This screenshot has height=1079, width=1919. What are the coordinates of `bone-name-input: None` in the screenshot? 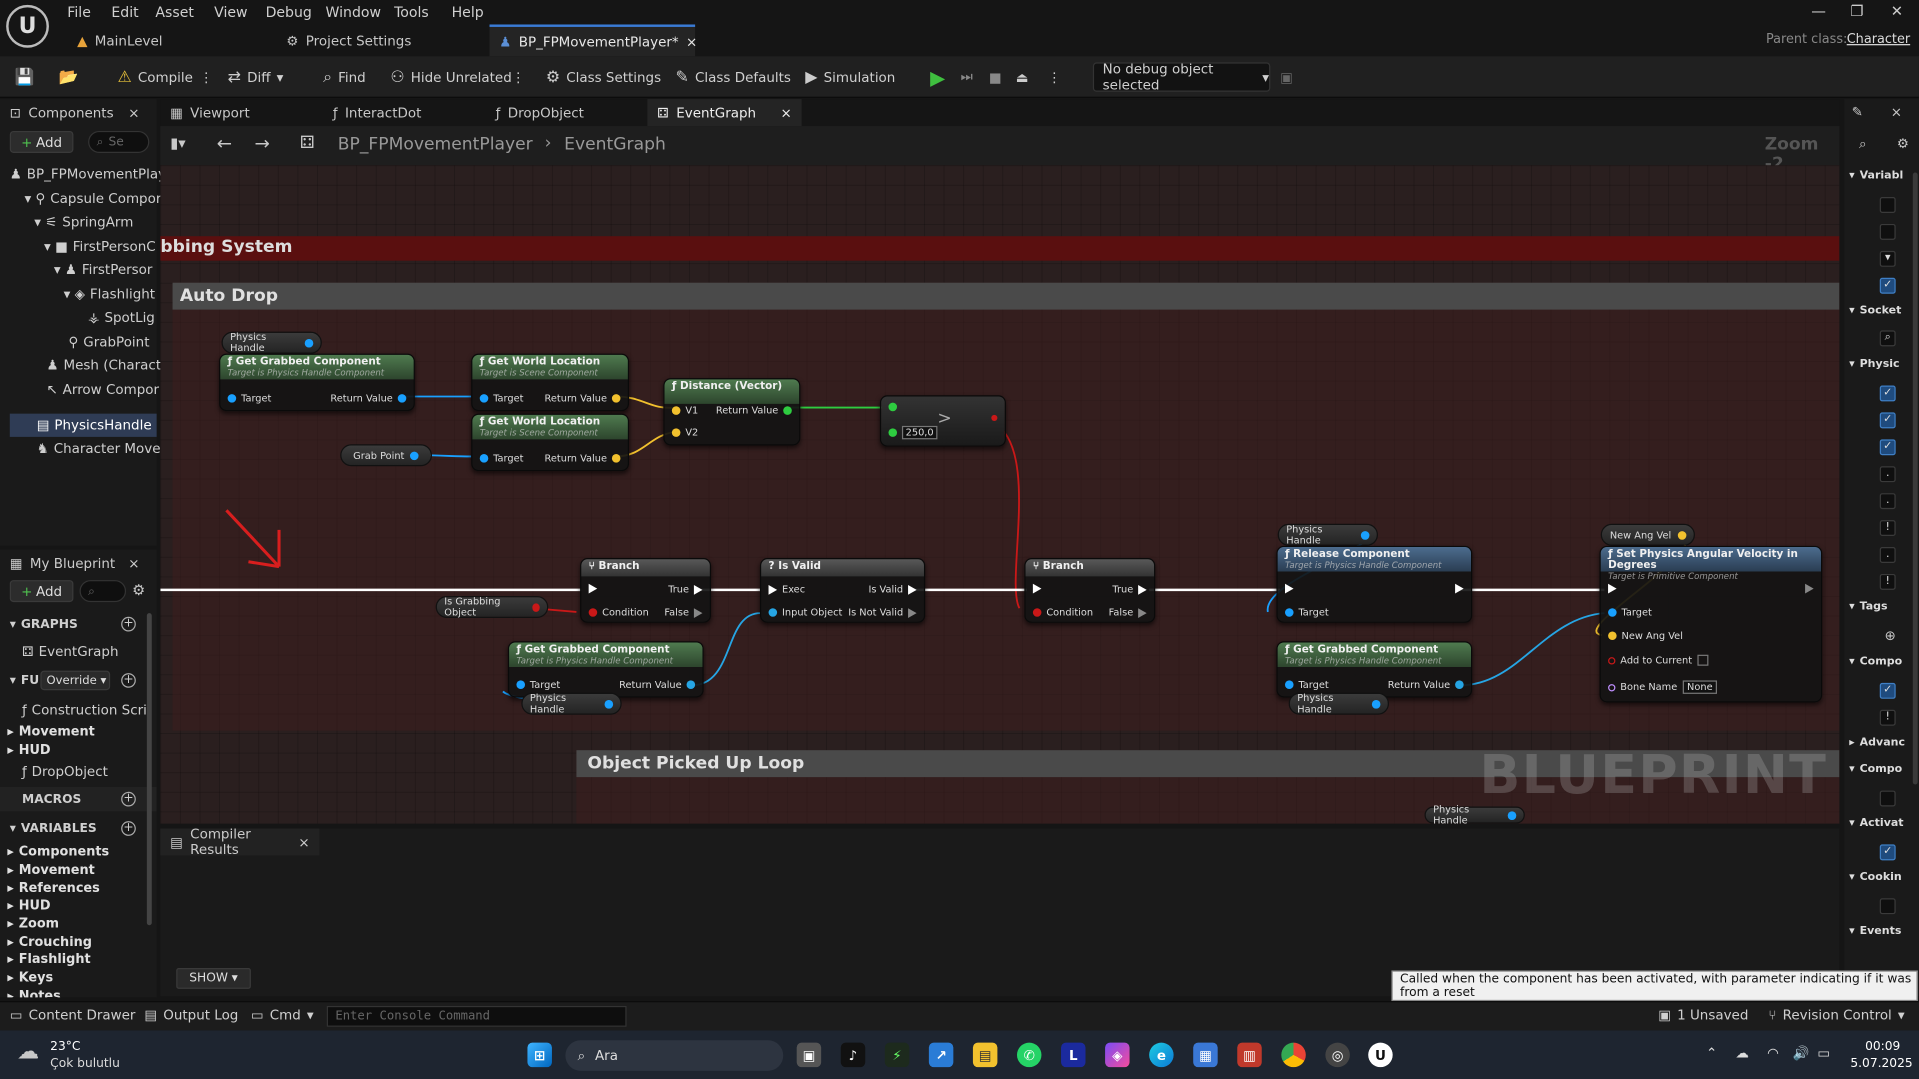 It's located at (1700, 687).